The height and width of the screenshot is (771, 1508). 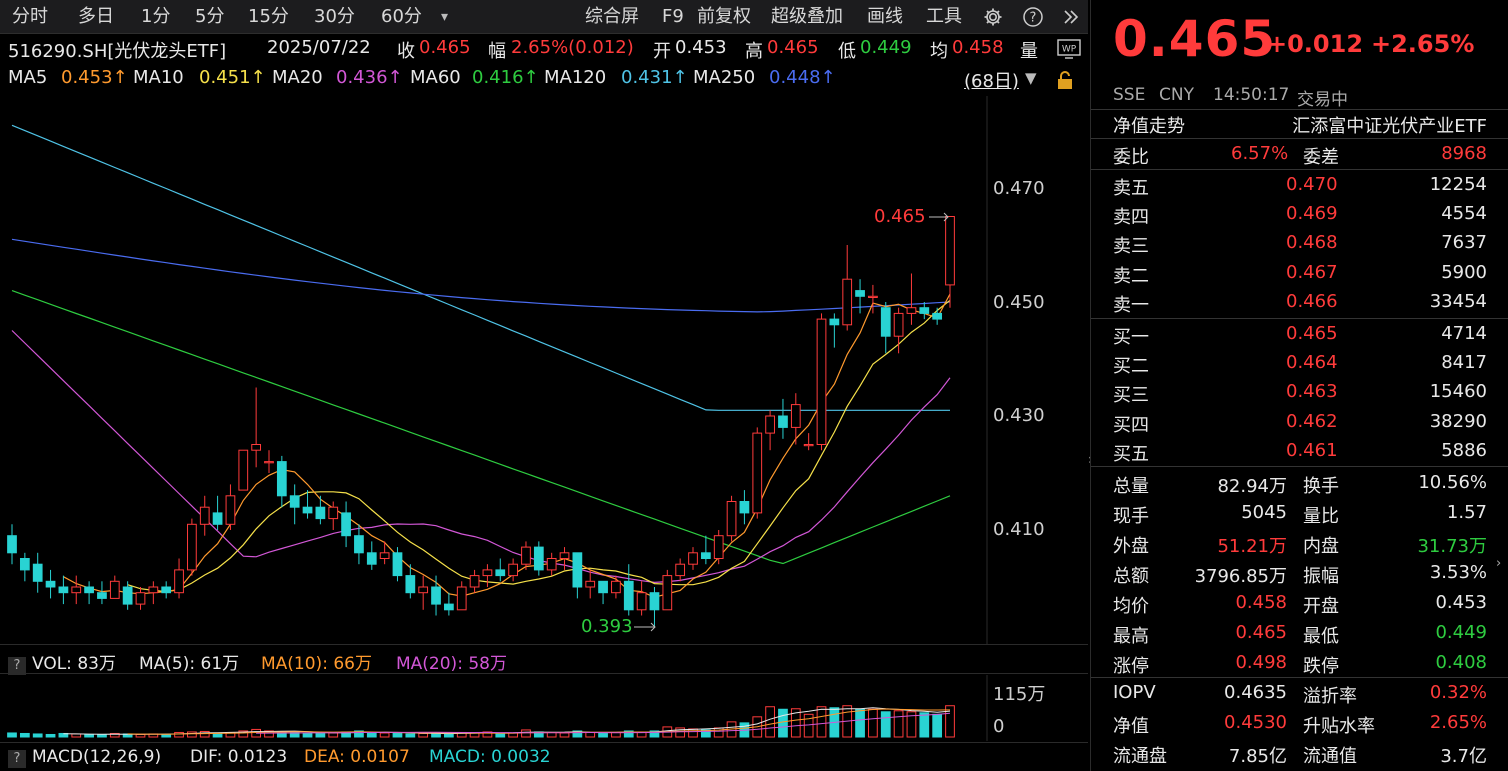 What do you see at coordinates (505, 77) in the screenshot?
I see `ma60-value: 0.416↑` at bounding box center [505, 77].